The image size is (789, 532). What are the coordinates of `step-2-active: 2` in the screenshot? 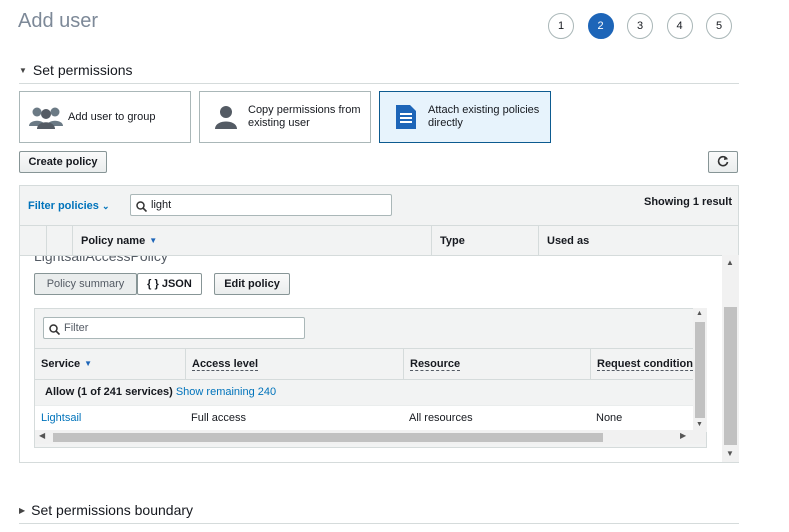 It's located at (600, 26).